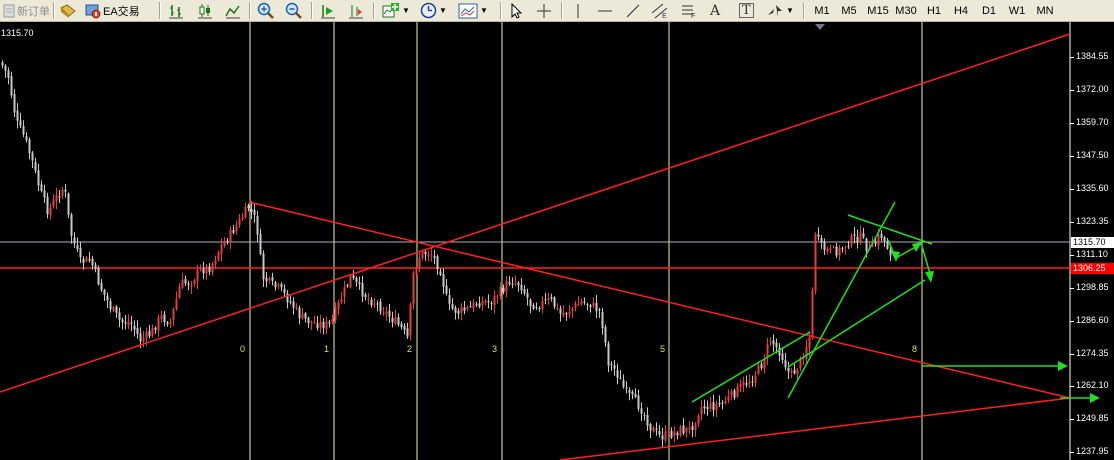 The image size is (1114, 460). What do you see at coordinates (849, 10) in the screenshot?
I see `timeframe-m5-button: M5` at bounding box center [849, 10].